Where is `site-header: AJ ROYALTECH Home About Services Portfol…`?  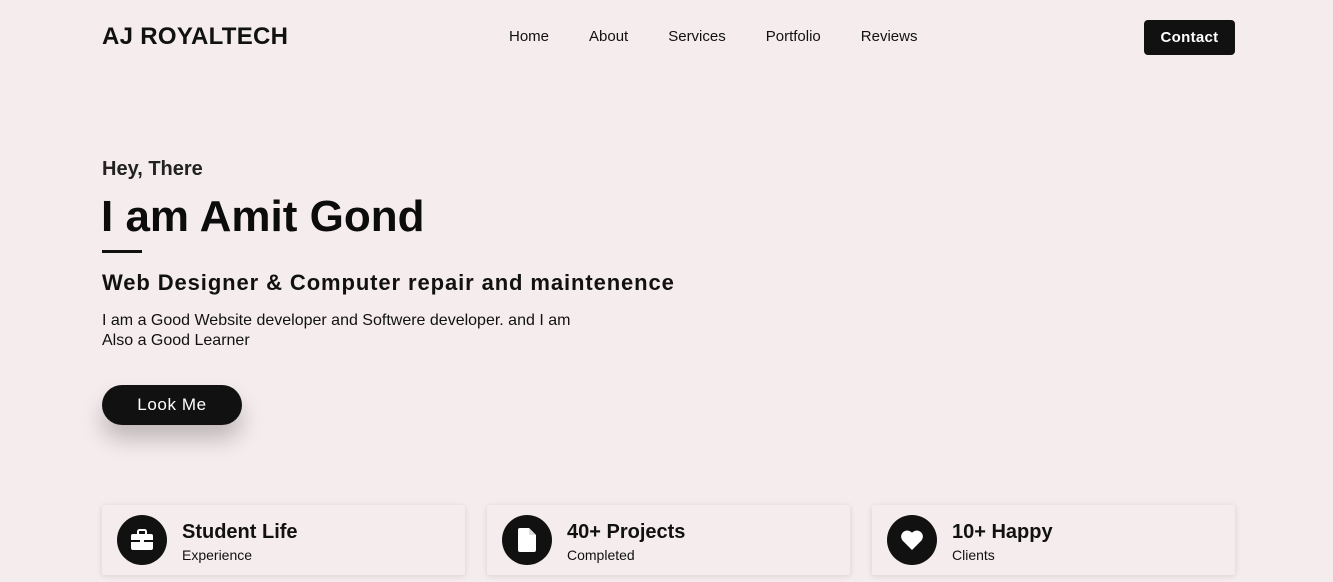
site-header: AJ ROYALTECH Home About Services Portfol… is located at coordinates (666, 37).